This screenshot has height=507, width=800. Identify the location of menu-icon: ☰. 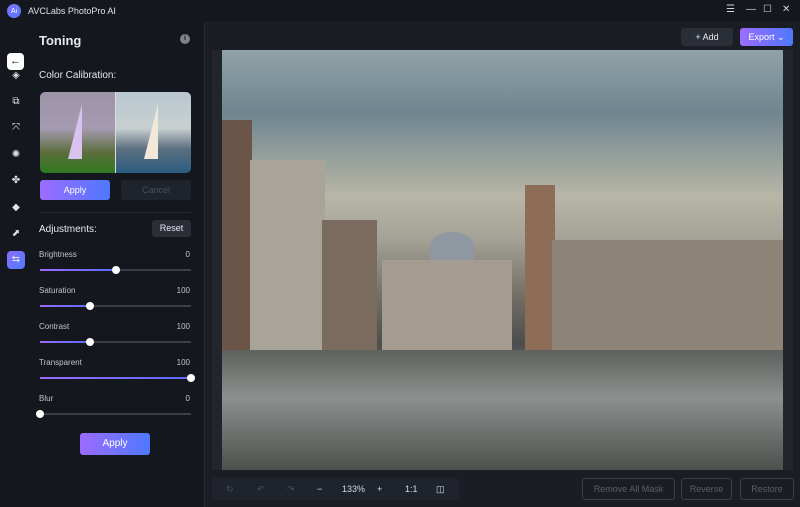
(730, 9).